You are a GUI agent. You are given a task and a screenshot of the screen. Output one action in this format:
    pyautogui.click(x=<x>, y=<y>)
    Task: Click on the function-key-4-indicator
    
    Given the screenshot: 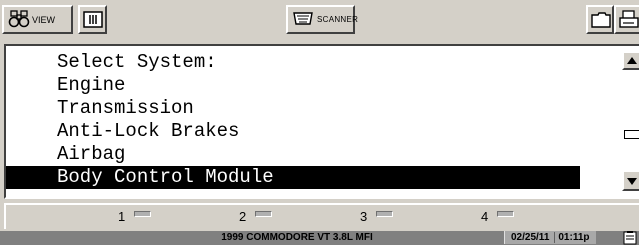 What is the action you would take?
    pyautogui.click(x=505, y=214)
    